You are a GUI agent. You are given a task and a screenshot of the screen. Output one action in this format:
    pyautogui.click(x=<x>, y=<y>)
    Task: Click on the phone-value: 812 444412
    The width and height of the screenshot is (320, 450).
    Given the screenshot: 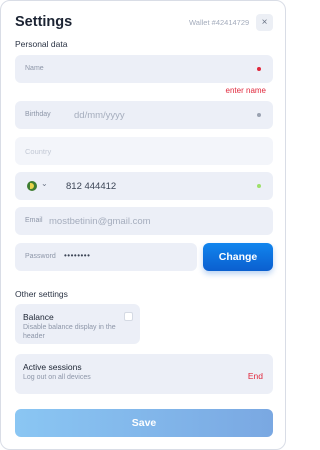 What is the action you would take?
    pyautogui.click(x=91, y=186)
    